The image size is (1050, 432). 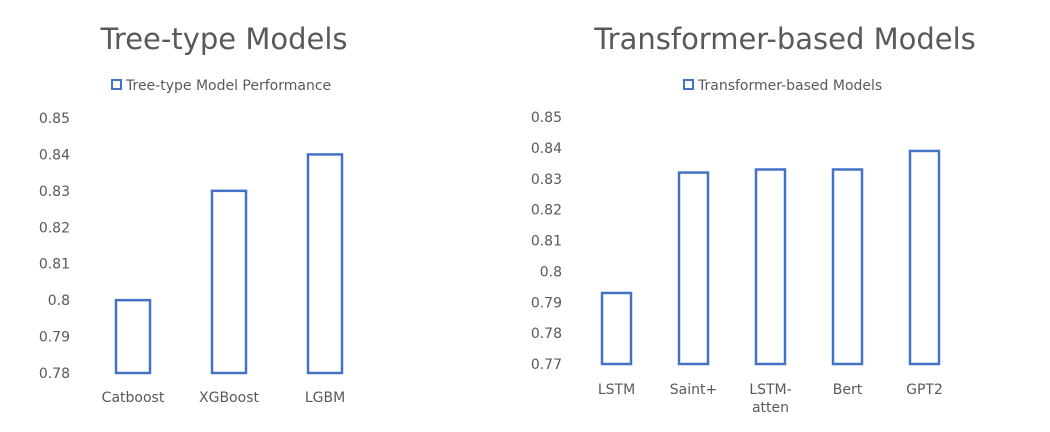 I want to click on x-tick-label: LGBM, so click(x=325, y=398).